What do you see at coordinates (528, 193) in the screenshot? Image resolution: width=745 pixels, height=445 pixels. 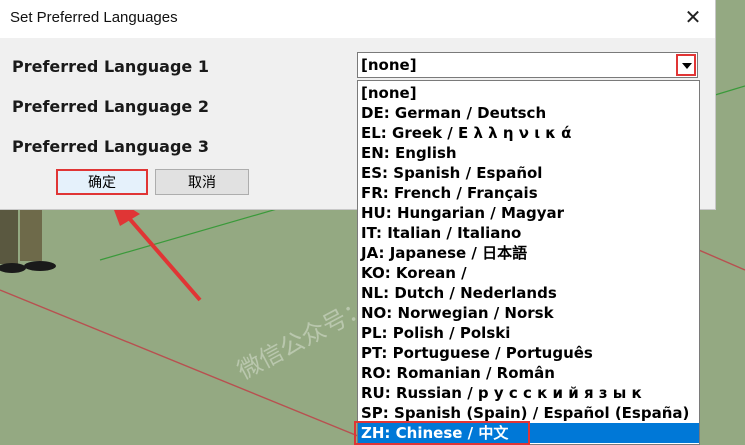 I see `option-fr: FR: French / Français` at bounding box center [528, 193].